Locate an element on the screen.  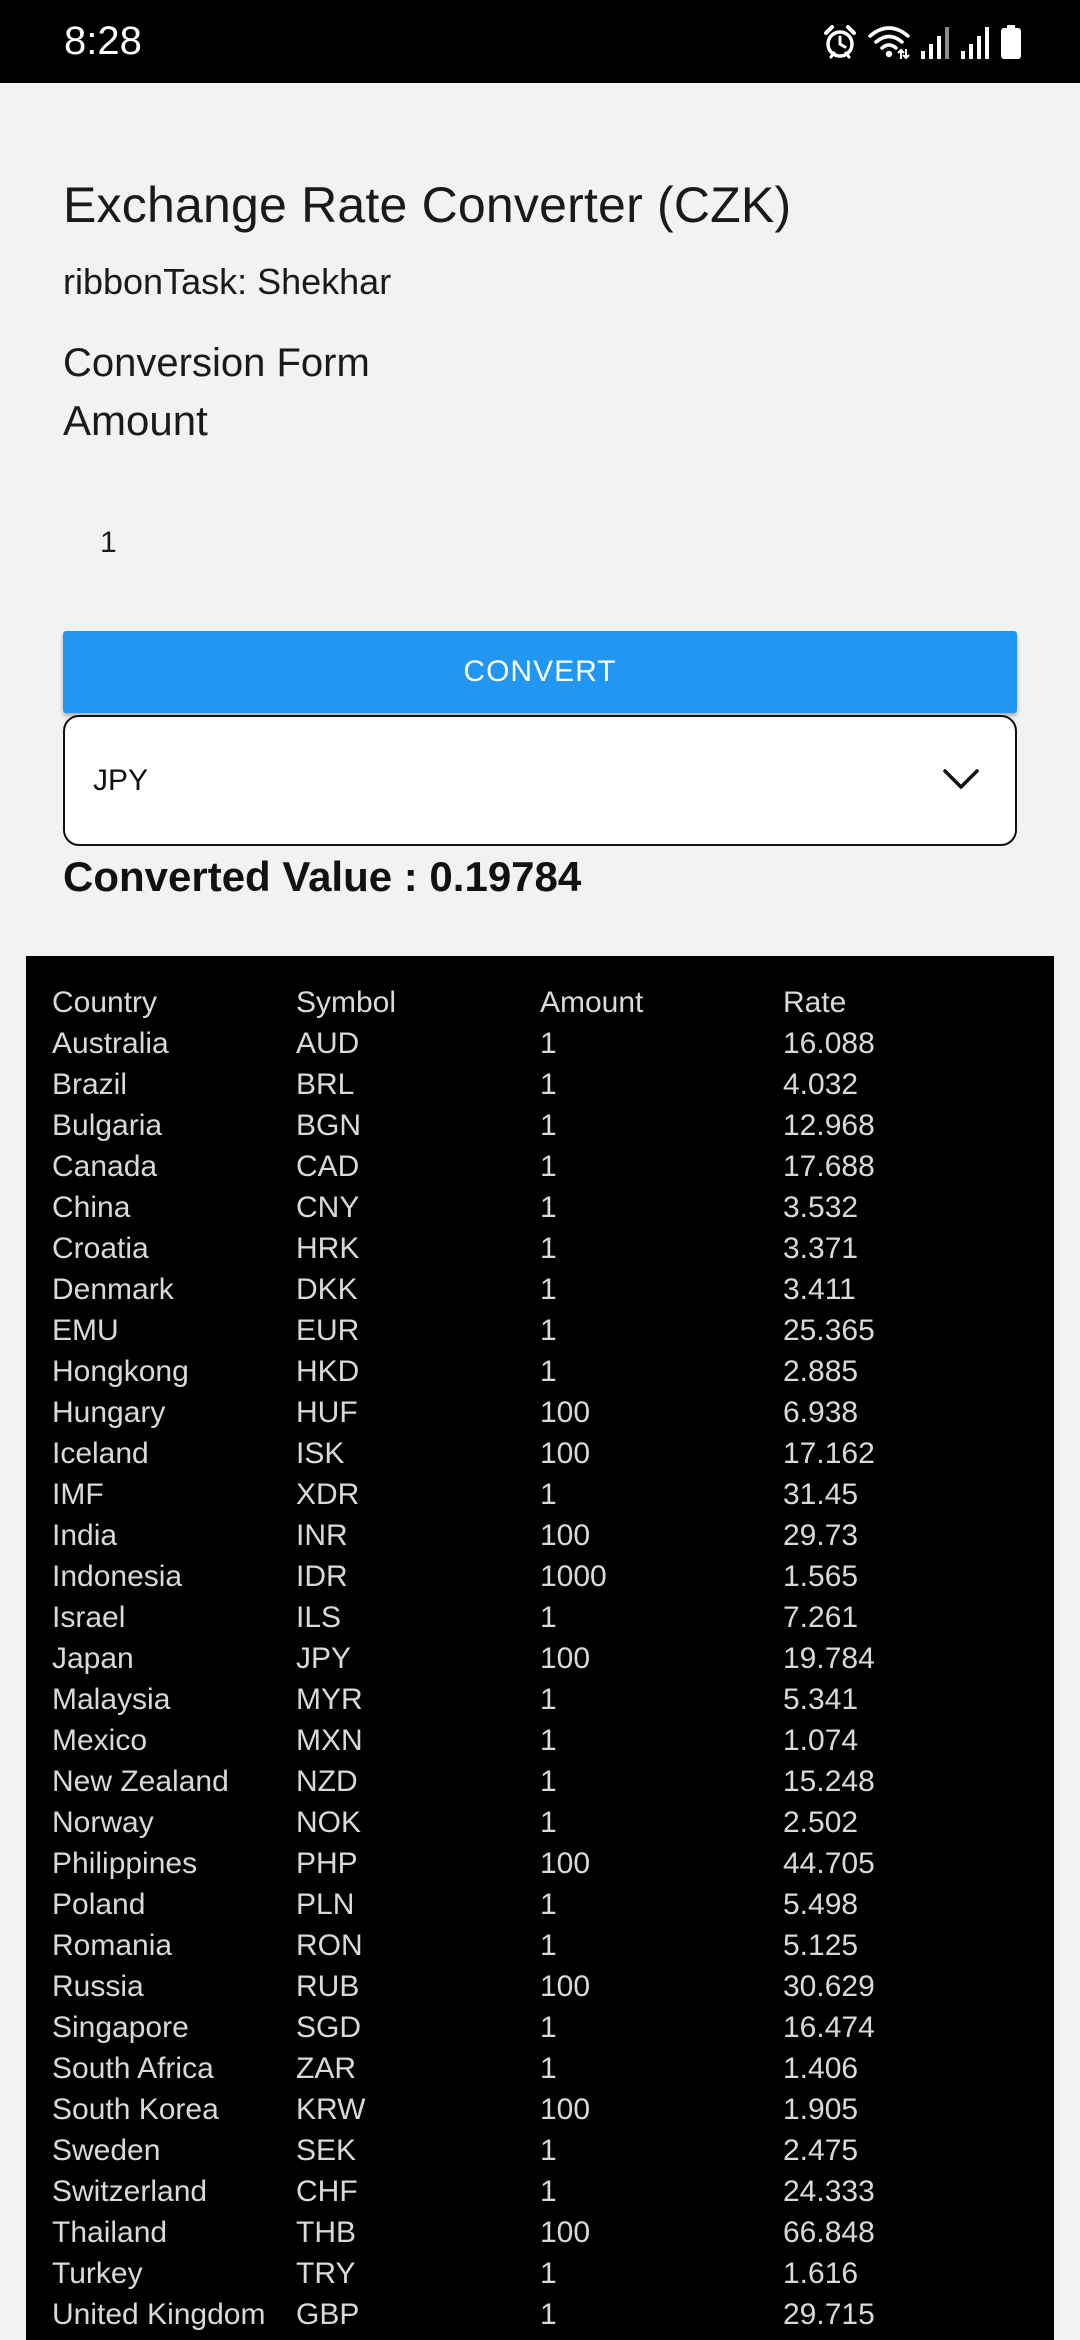
cell-symbol: MYR is located at coordinates (329, 1699).